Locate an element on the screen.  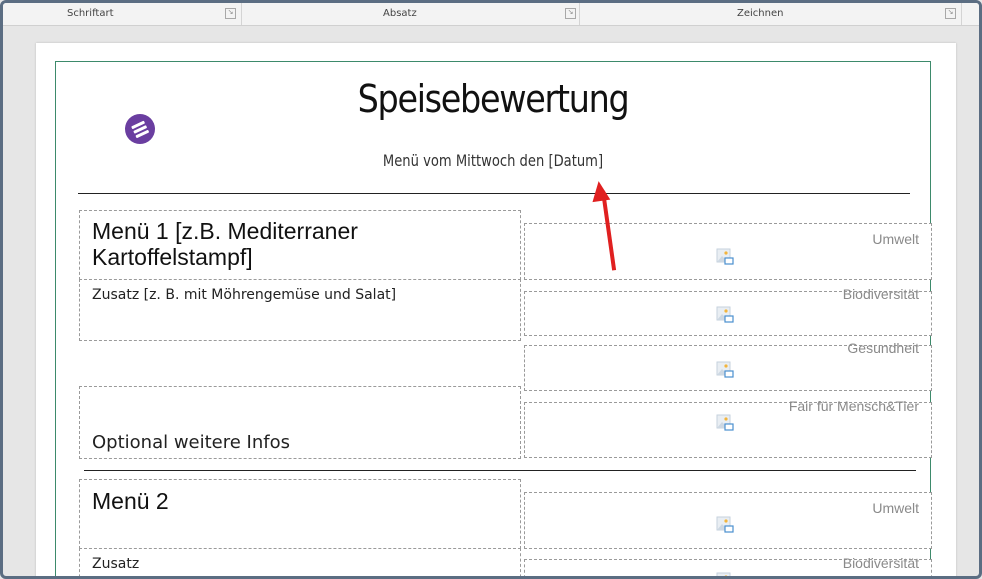
criterion-label: Gesundheit is located at coordinates (883, 348).